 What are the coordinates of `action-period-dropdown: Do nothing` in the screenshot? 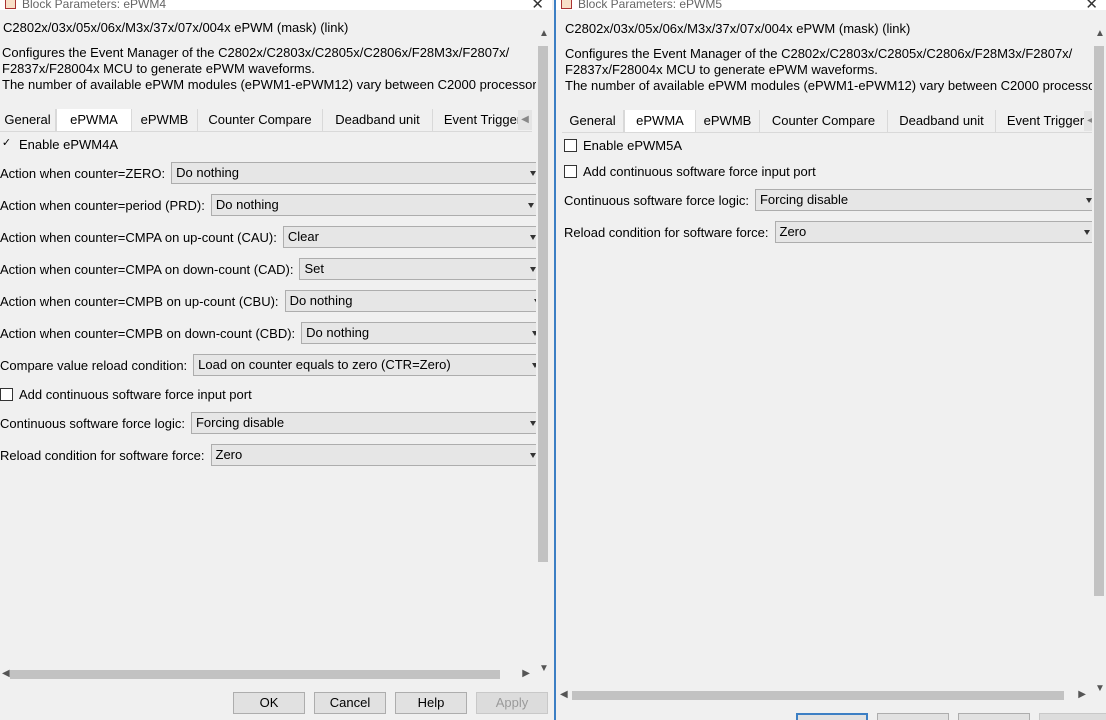 It's located at (373, 205).